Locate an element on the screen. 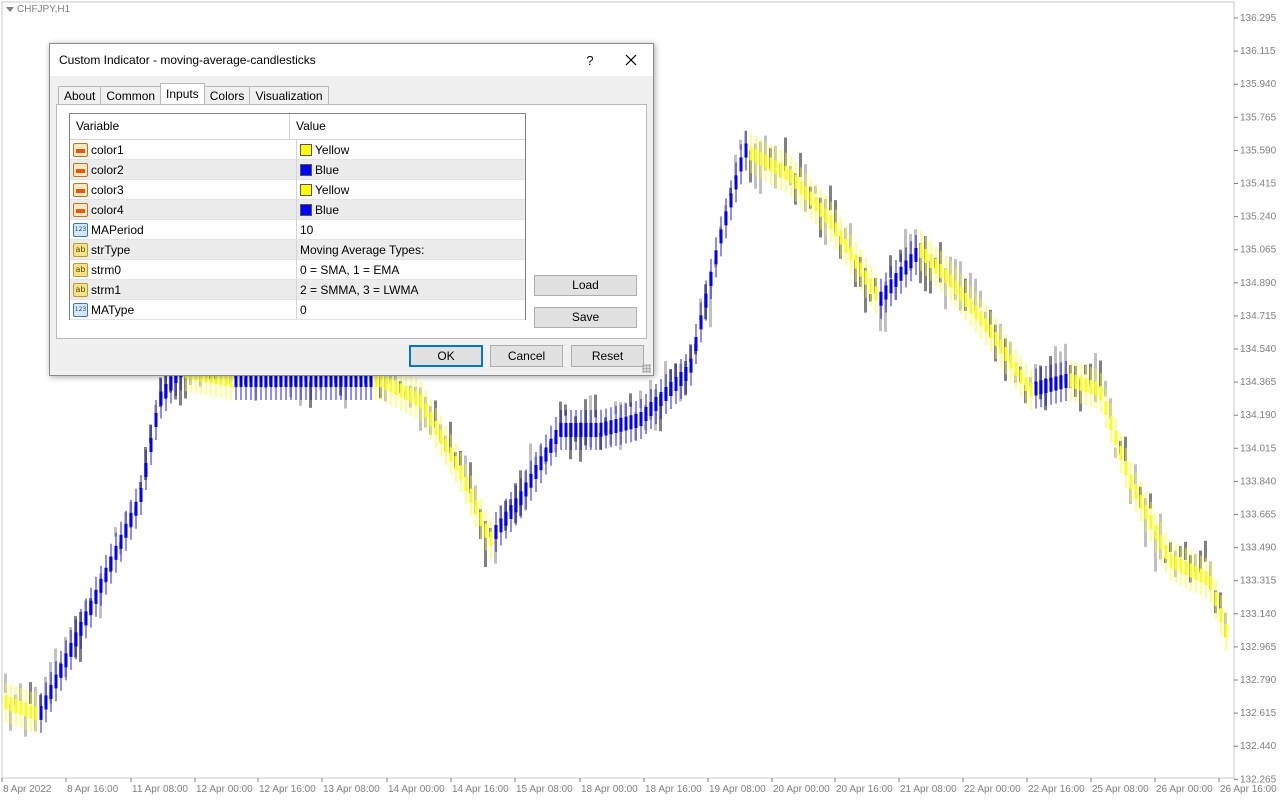 This screenshot has width=1280, height=800. param-row: 123 MAPeriod 10 is located at coordinates (297, 230).